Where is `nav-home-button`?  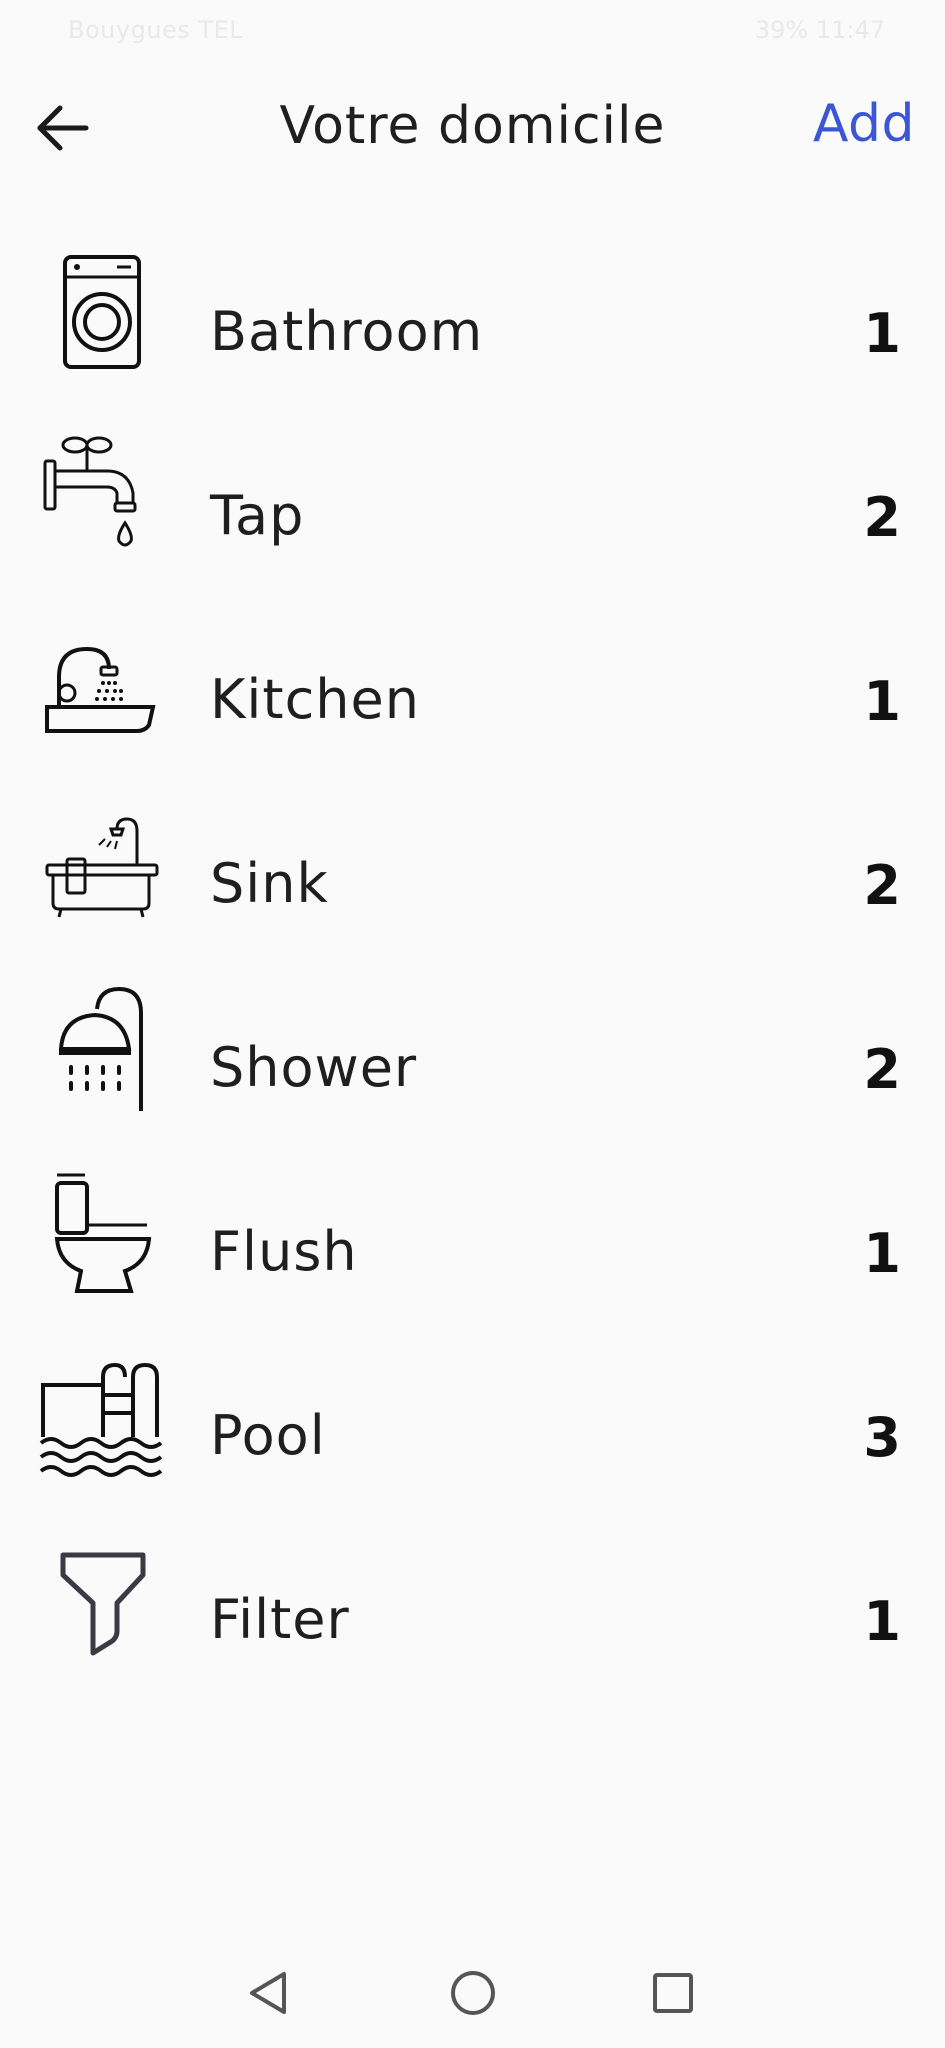 nav-home-button is located at coordinates (473, 1993).